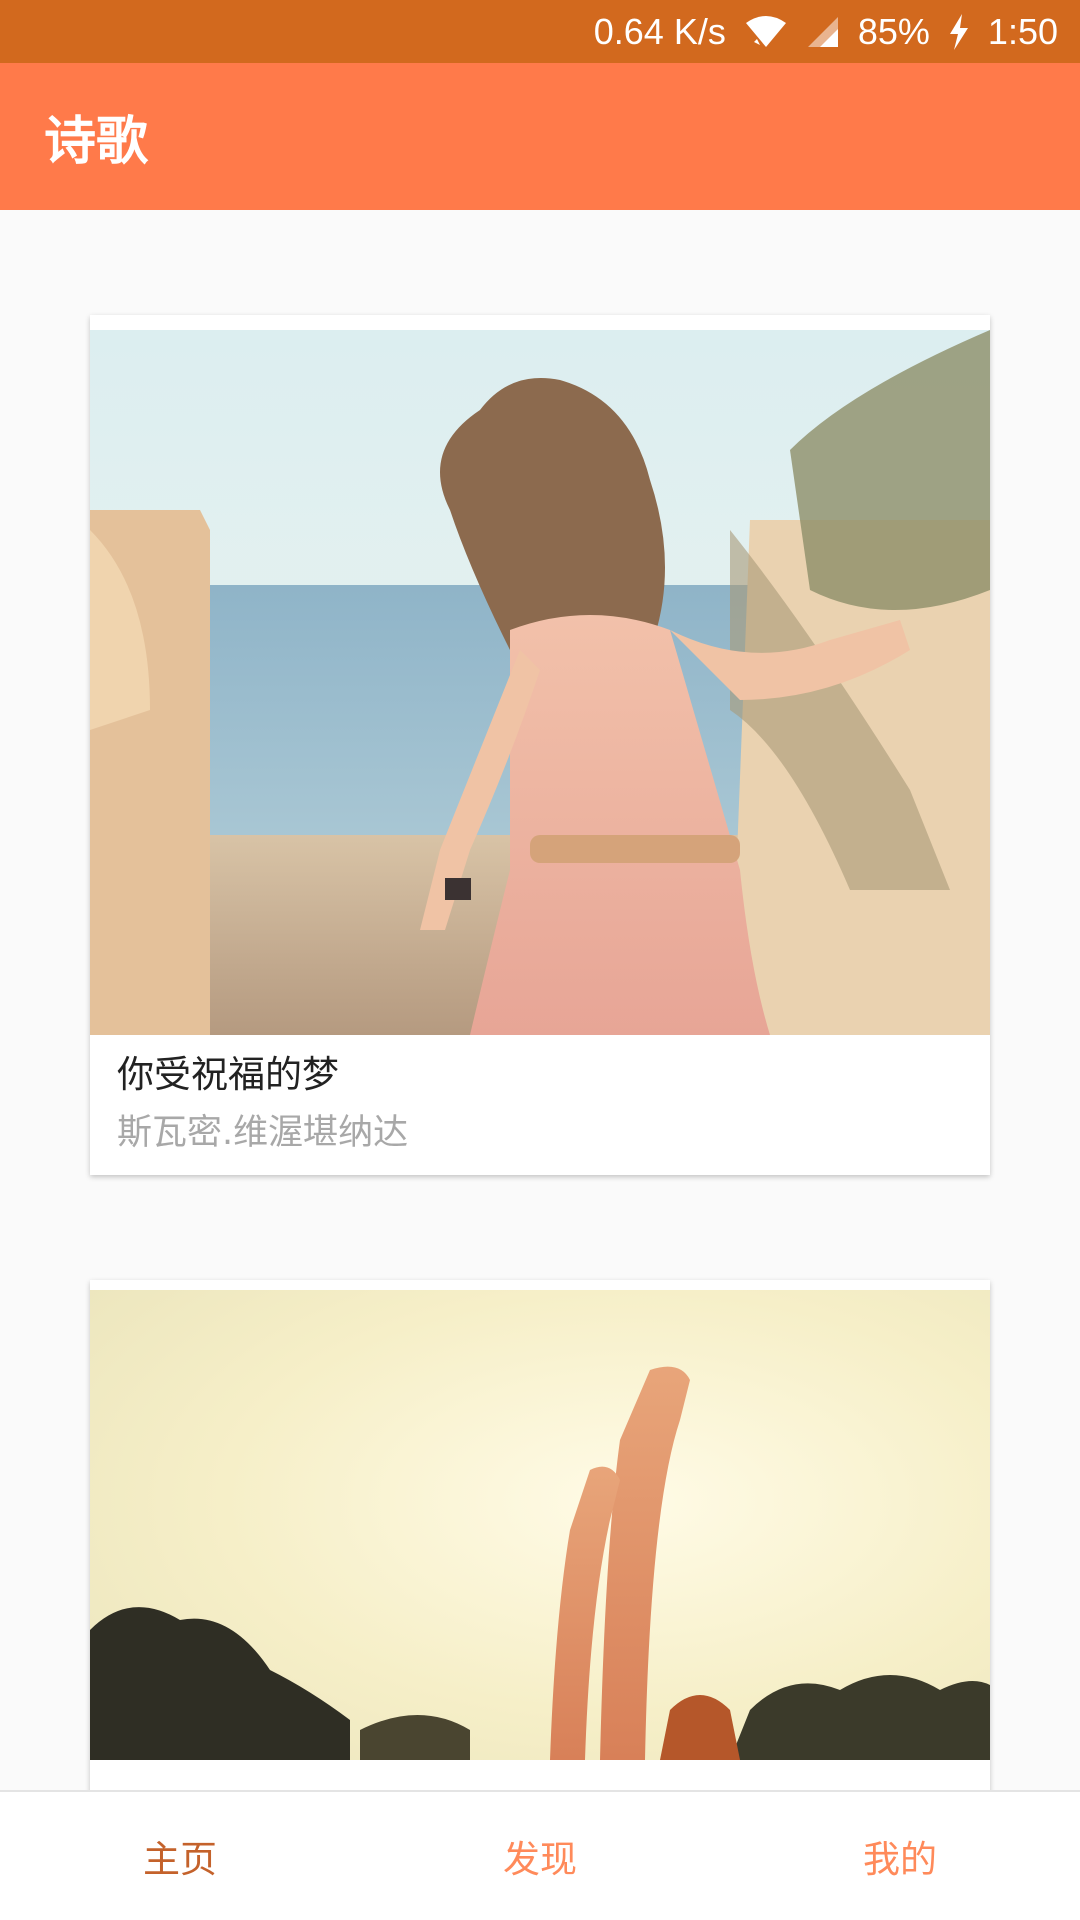 The image size is (1080, 1920). What do you see at coordinates (540, 136) in the screenshot?
I see `app-bar: 诗歌` at bounding box center [540, 136].